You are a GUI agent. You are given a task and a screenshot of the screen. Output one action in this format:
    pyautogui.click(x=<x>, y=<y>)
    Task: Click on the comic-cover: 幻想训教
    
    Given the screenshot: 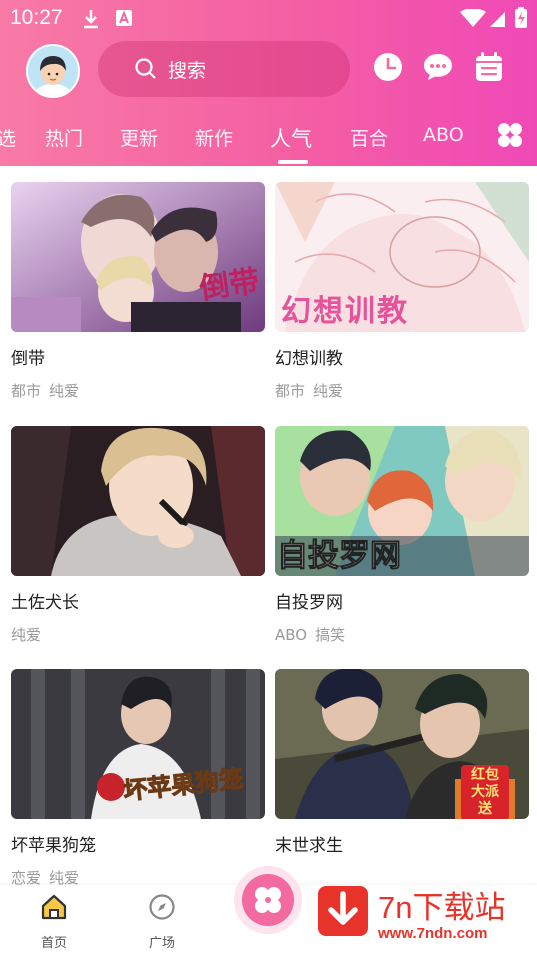 What is the action you would take?
    pyautogui.click(x=402, y=257)
    